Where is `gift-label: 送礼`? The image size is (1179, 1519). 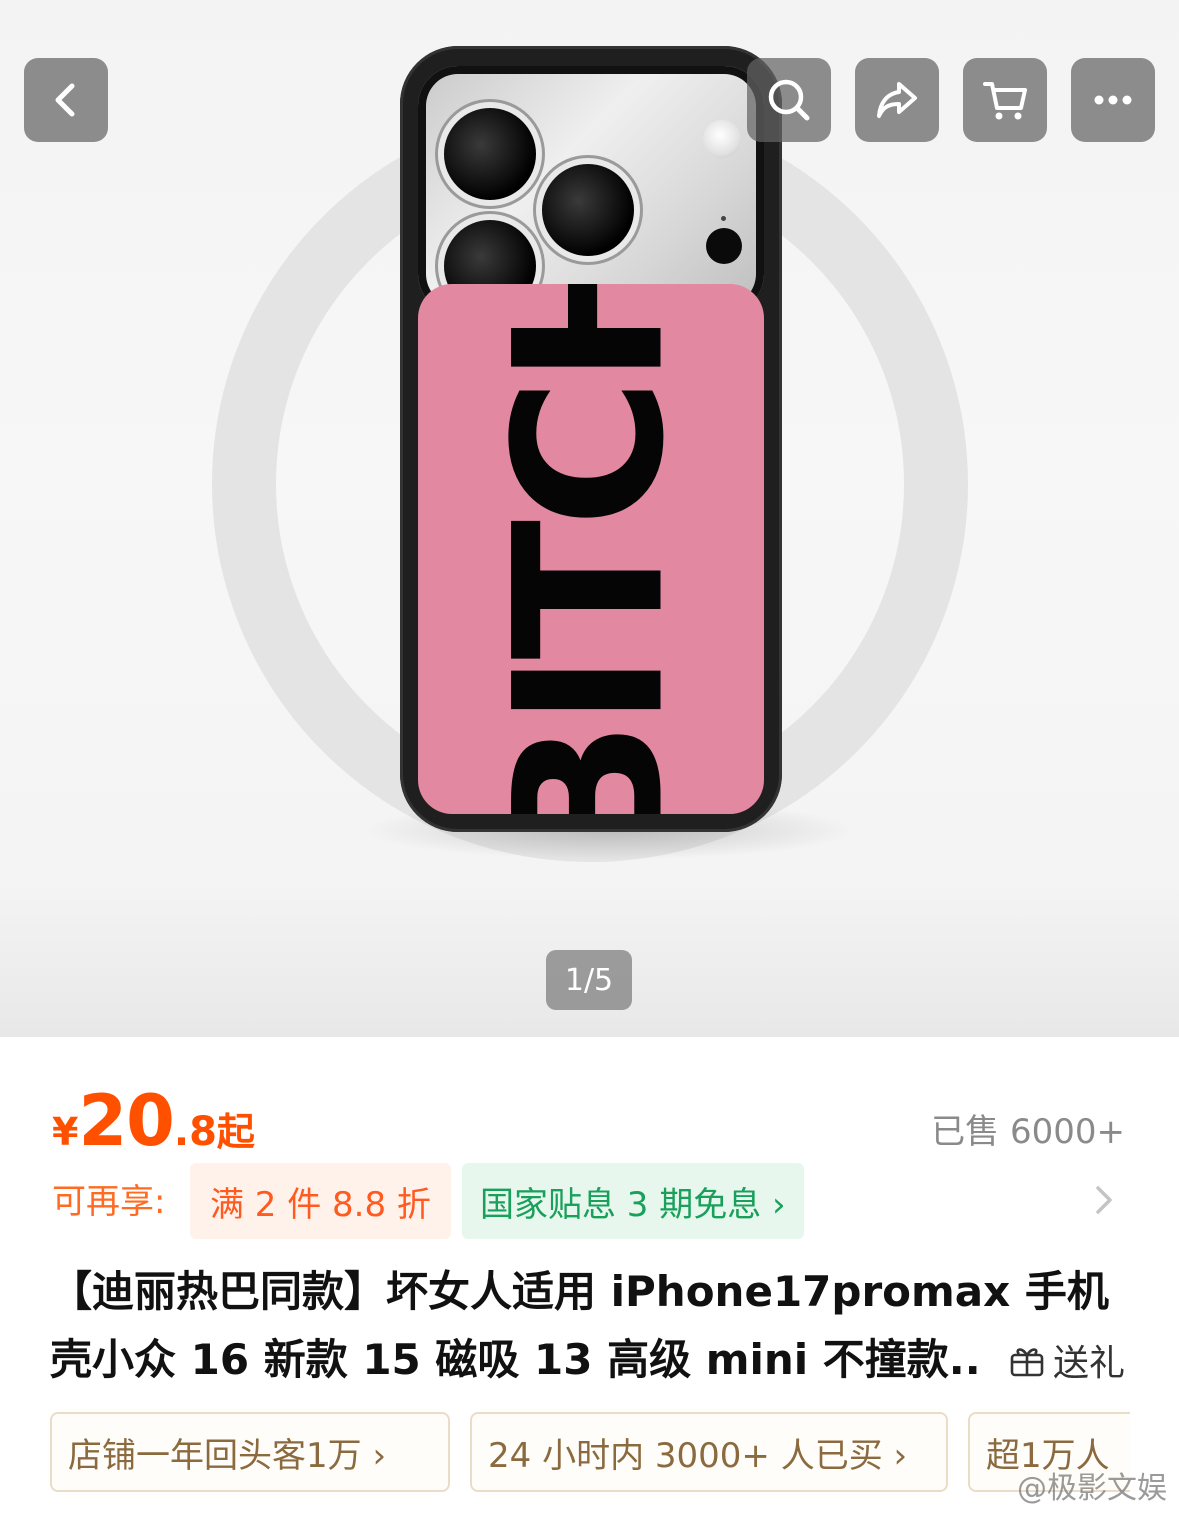 gift-label: 送礼 is located at coordinates (1088, 1363).